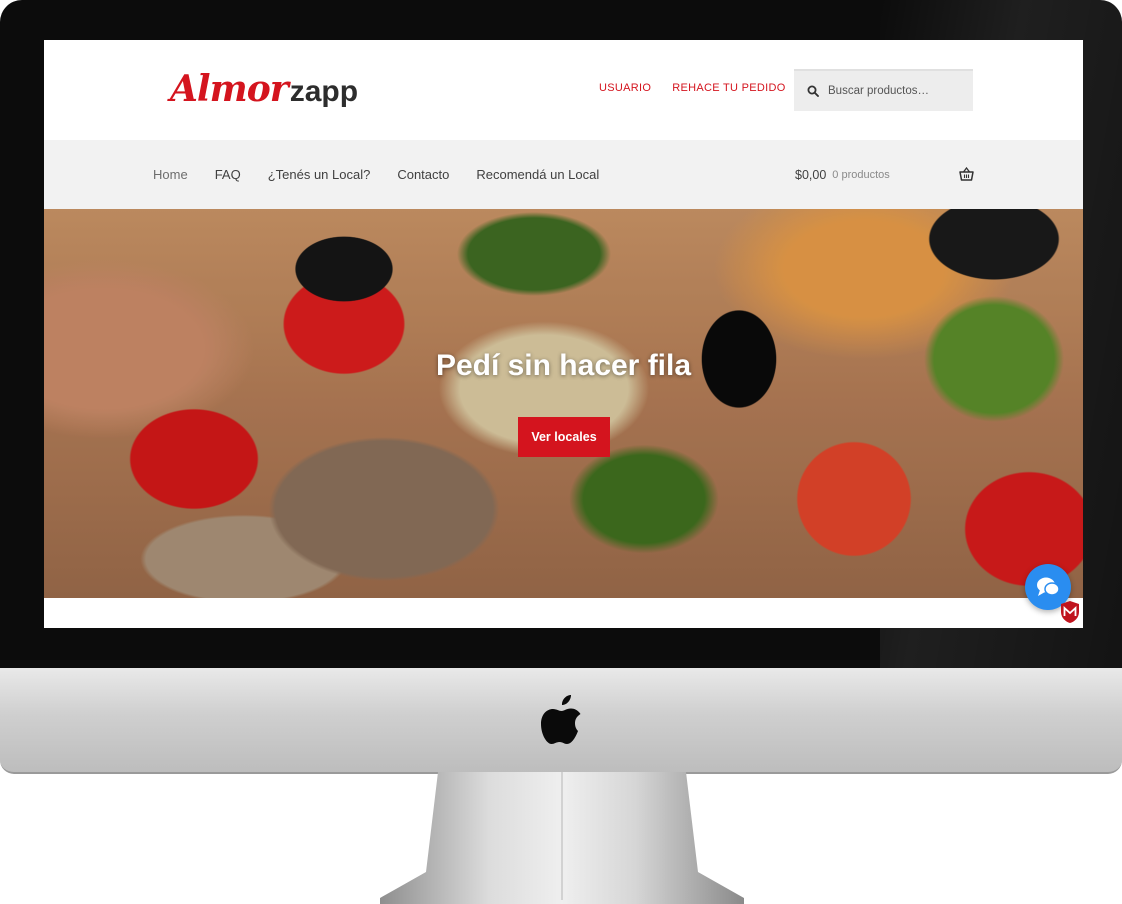 The image size is (1122, 904). What do you see at coordinates (966, 174) in the screenshot?
I see `basket-icon` at bounding box center [966, 174].